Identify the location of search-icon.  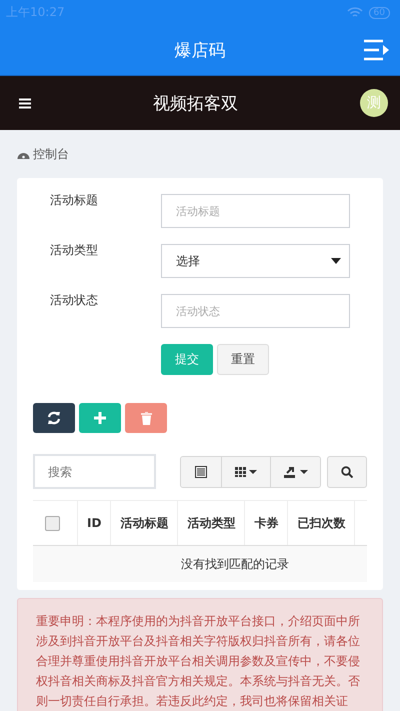
(347, 472).